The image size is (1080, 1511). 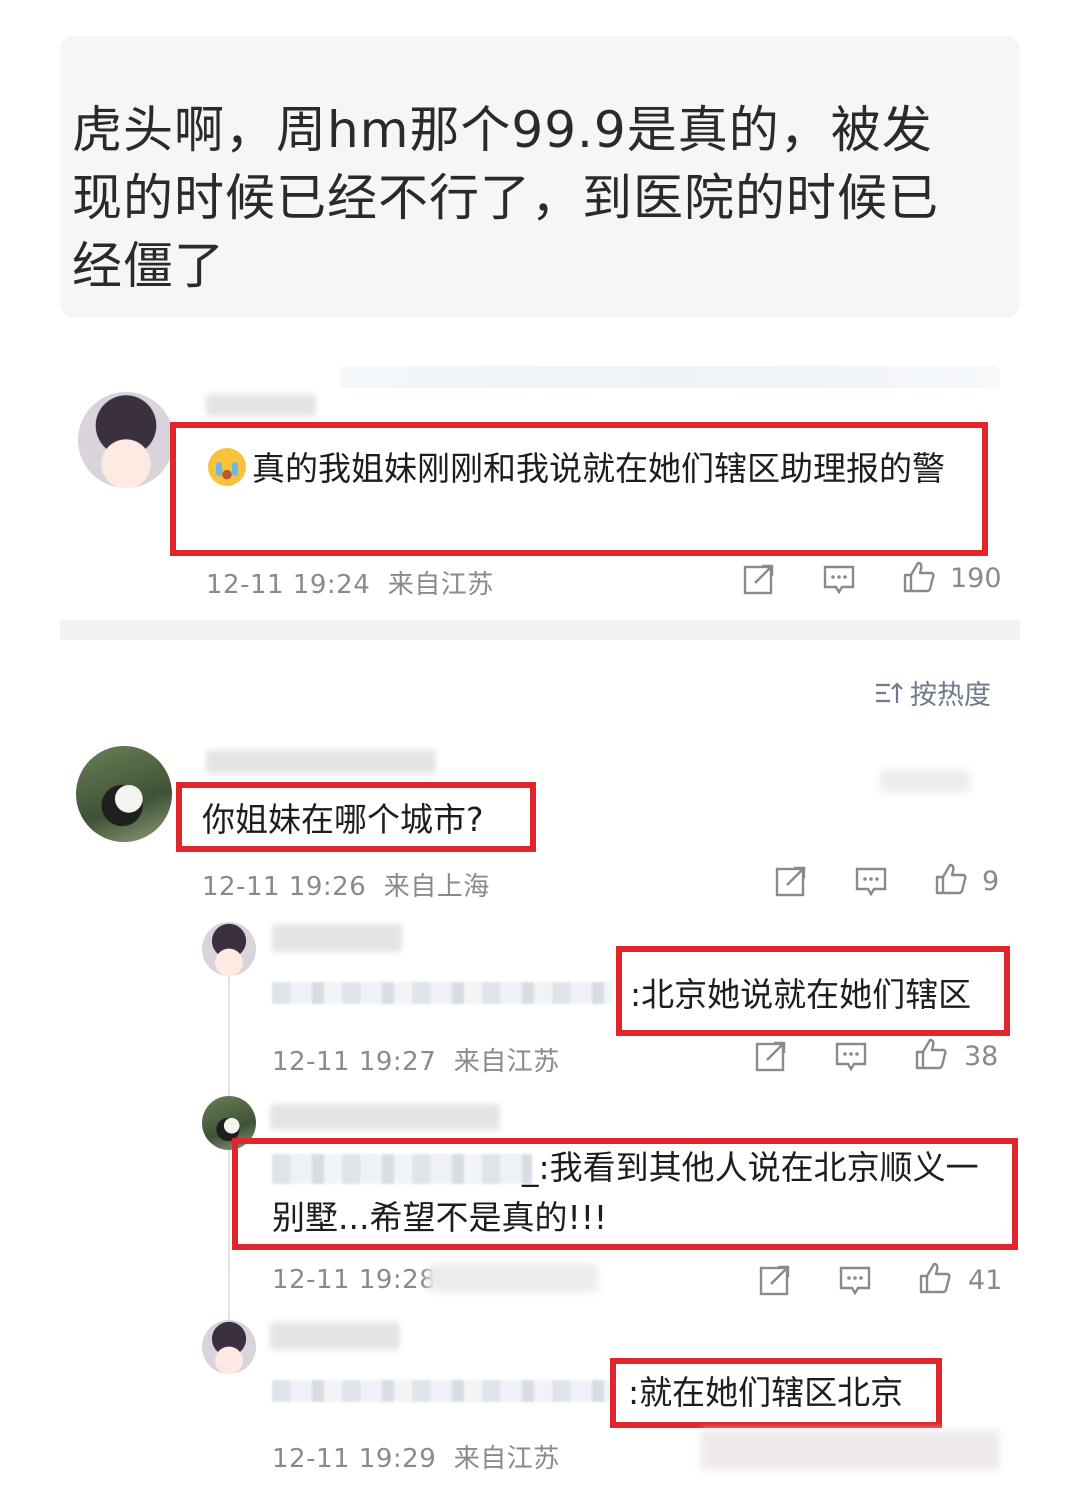 I want to click on comment-meta: 12-11 19:26 来自上海, so click(x=346, y=884).